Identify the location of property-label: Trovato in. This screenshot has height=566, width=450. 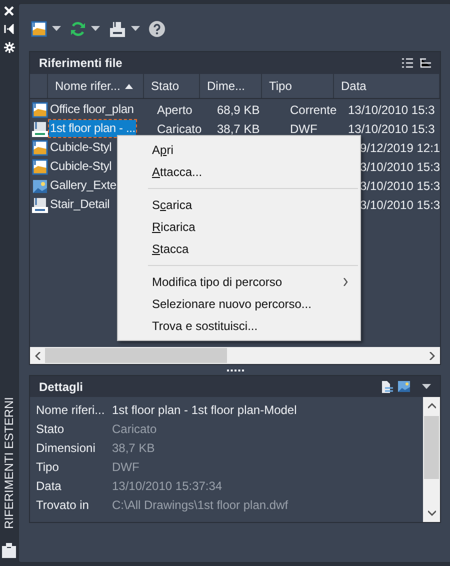
(63, 505).